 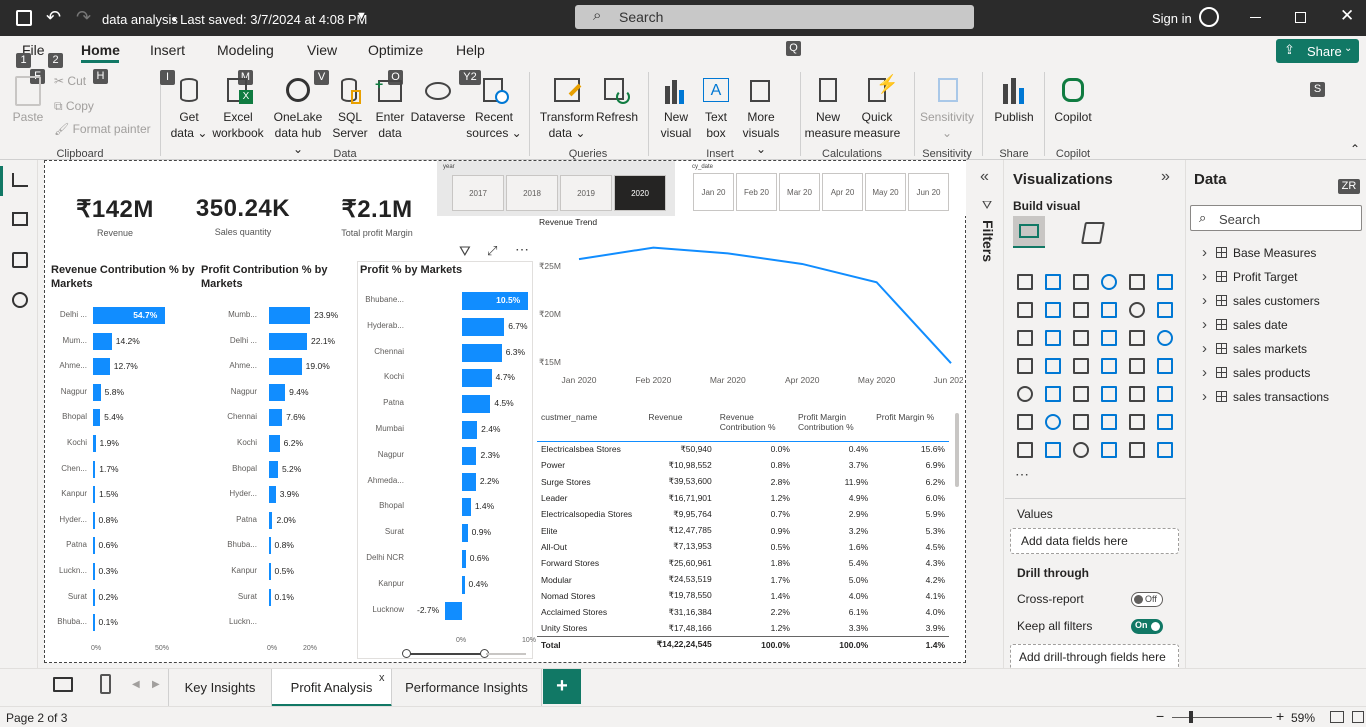 What do you see at coordinates (53, 17) in the screenshot?
I see `undo-icon: ↶` at bounding box center [53, 17].